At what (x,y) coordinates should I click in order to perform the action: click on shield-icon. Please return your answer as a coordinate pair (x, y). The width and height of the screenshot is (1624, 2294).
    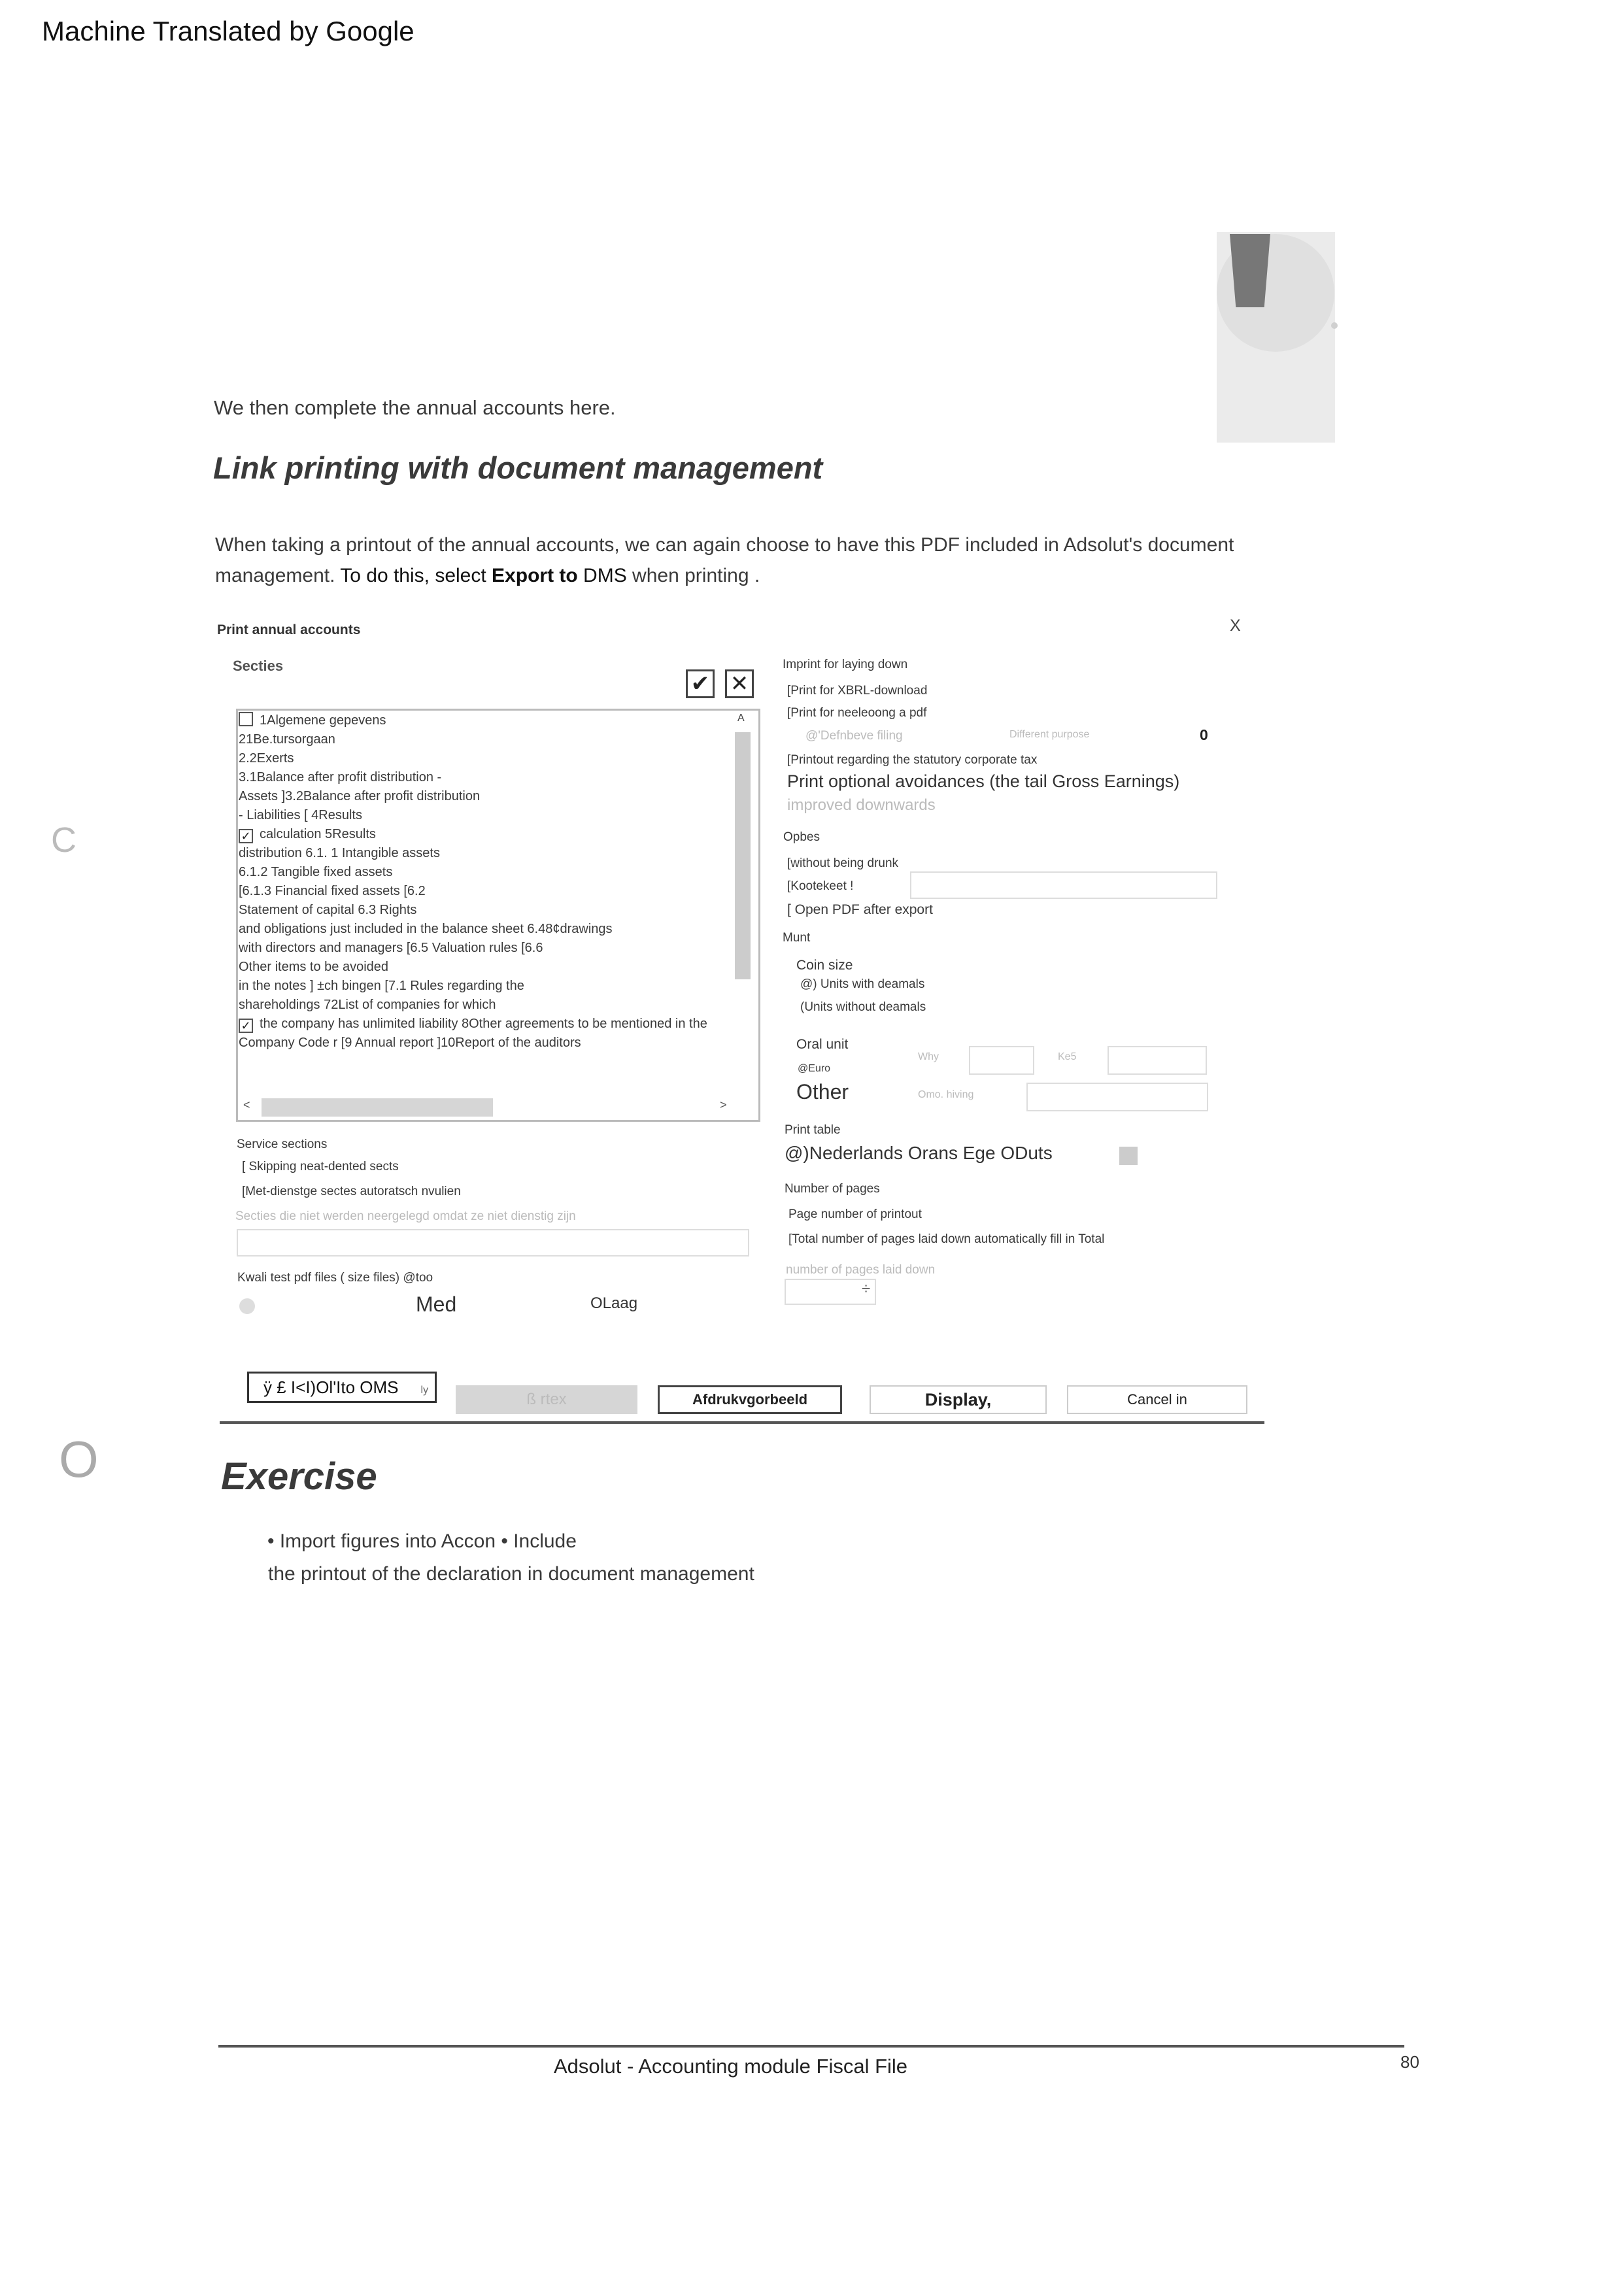
    Looking at the image, I should click on (1250, 270).